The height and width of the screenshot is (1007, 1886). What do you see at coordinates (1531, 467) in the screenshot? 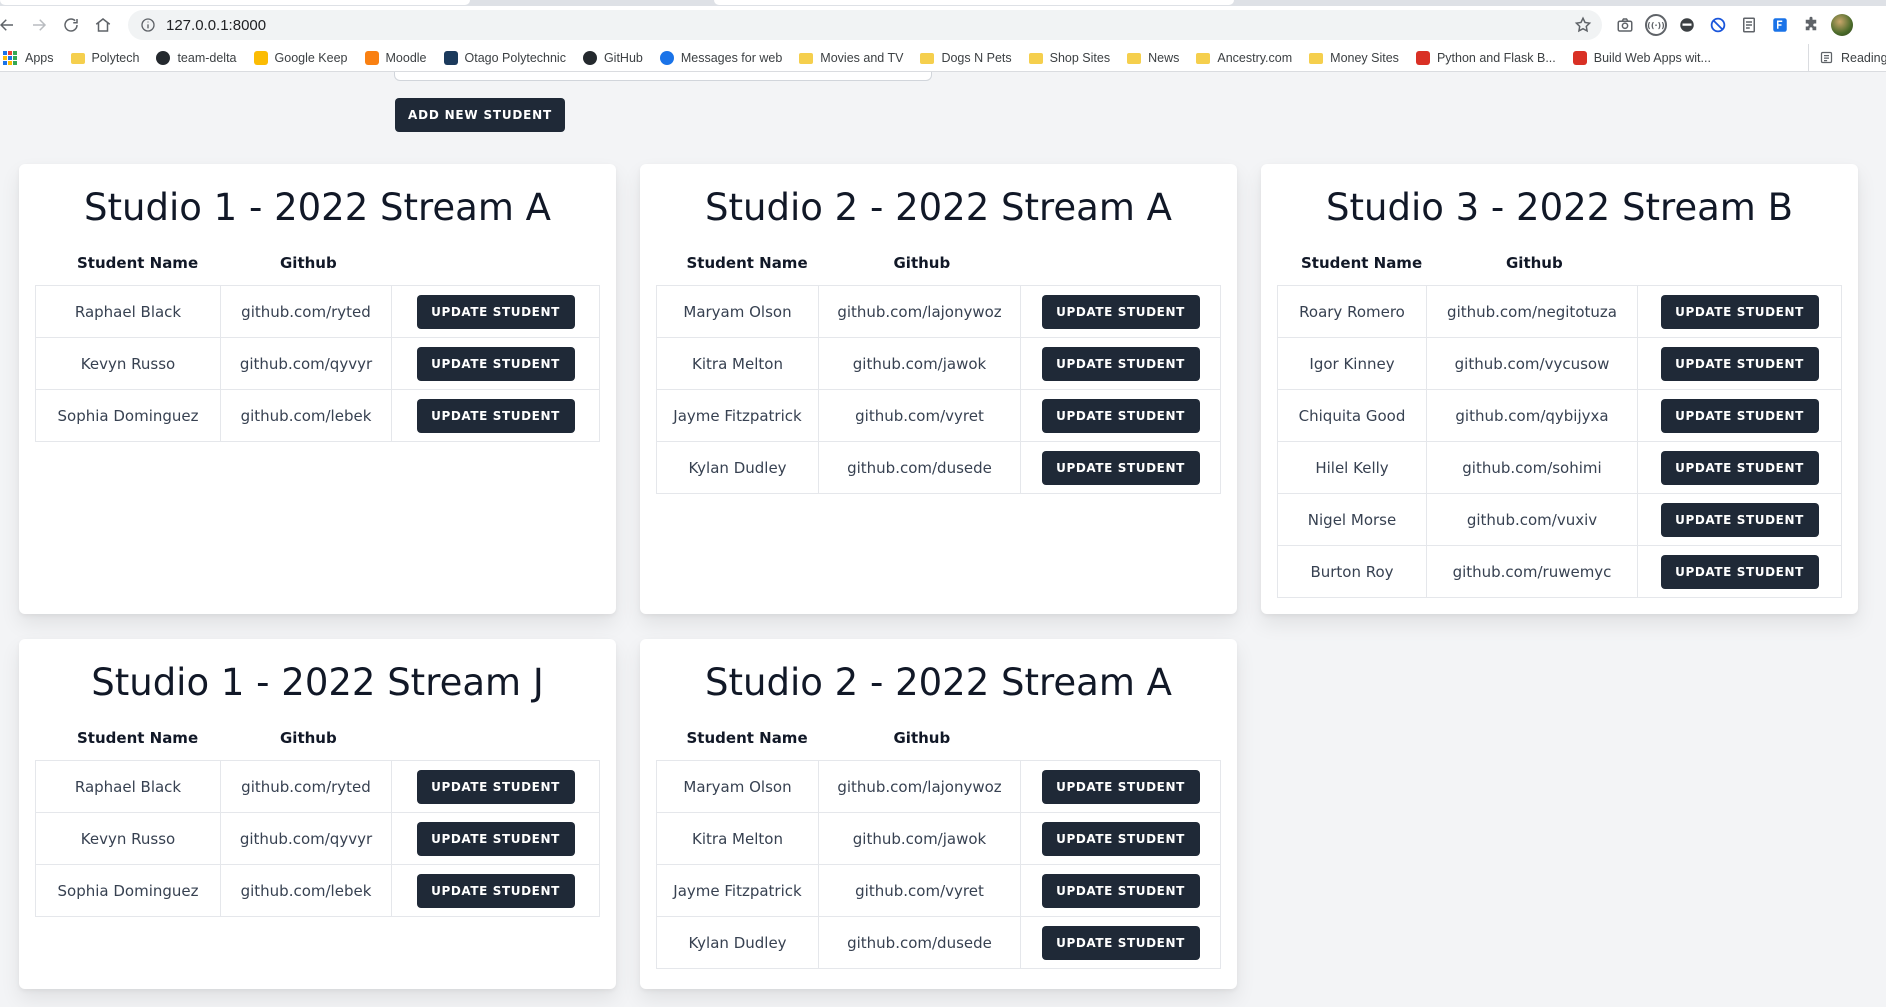
I see `github-cell: github.com/sohimi` at bounding box center [1531, 467].